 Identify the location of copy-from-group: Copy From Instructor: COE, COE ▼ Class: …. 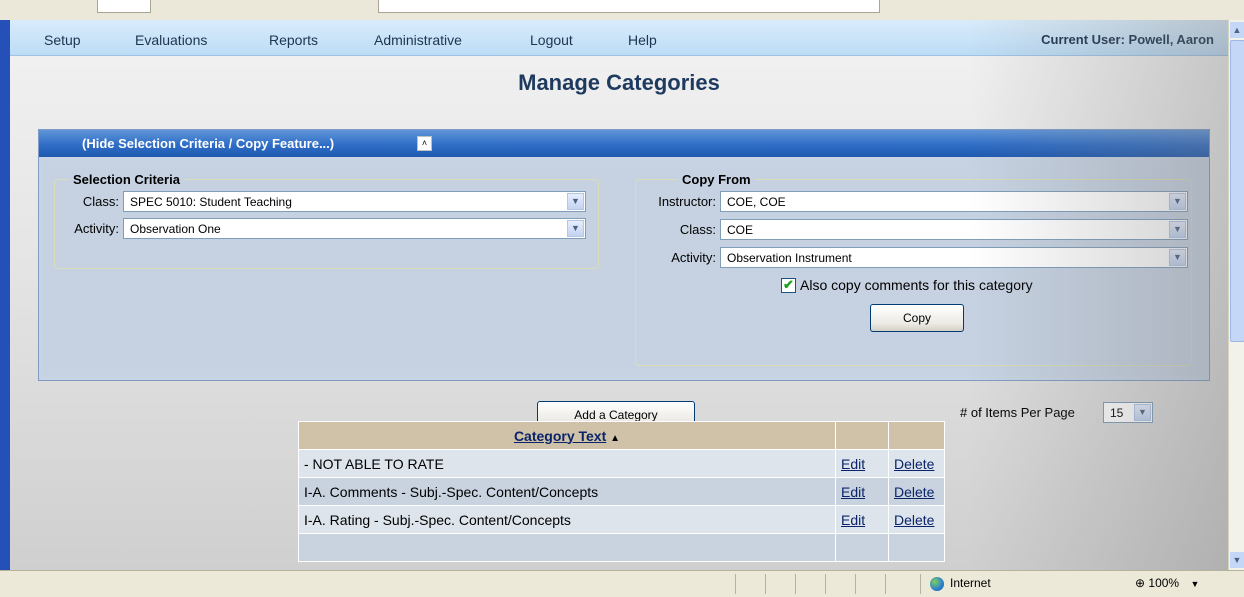
(913, 269).